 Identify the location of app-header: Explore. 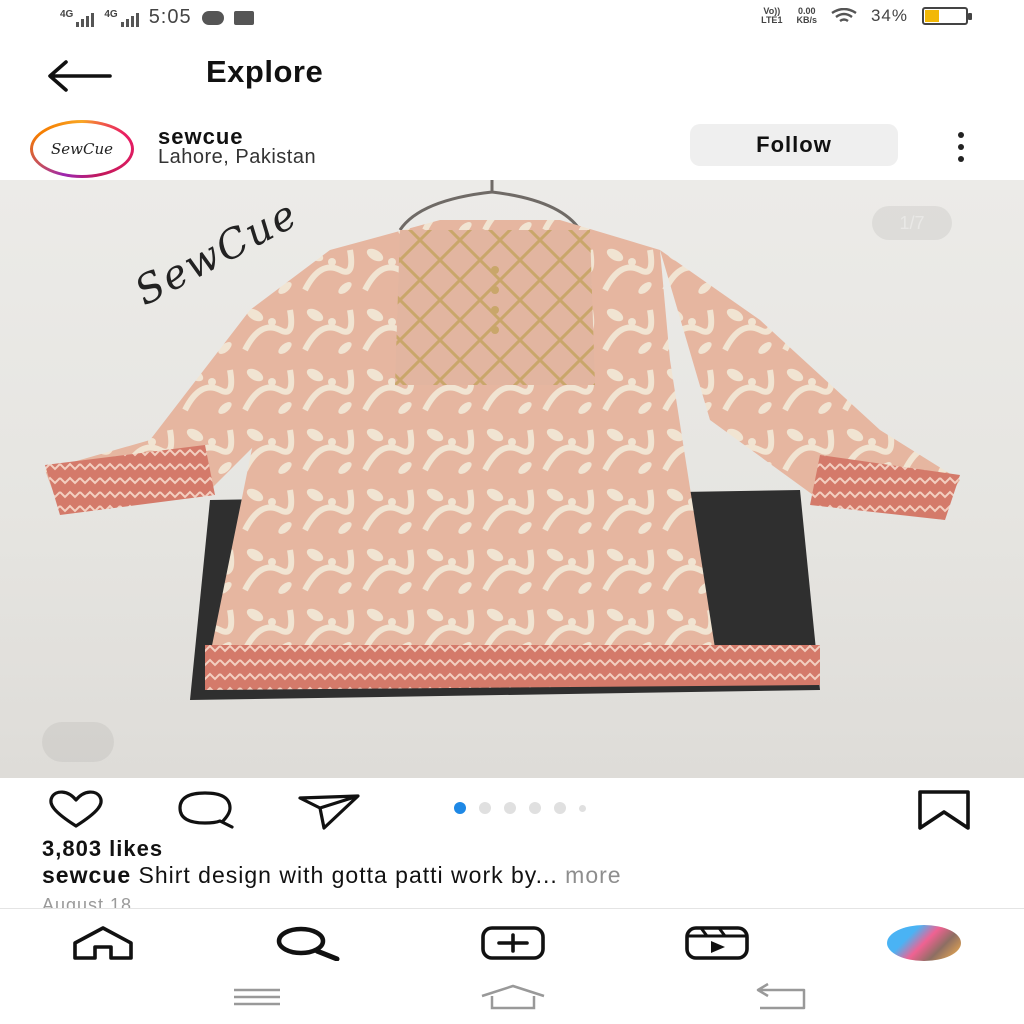
(512, 75).